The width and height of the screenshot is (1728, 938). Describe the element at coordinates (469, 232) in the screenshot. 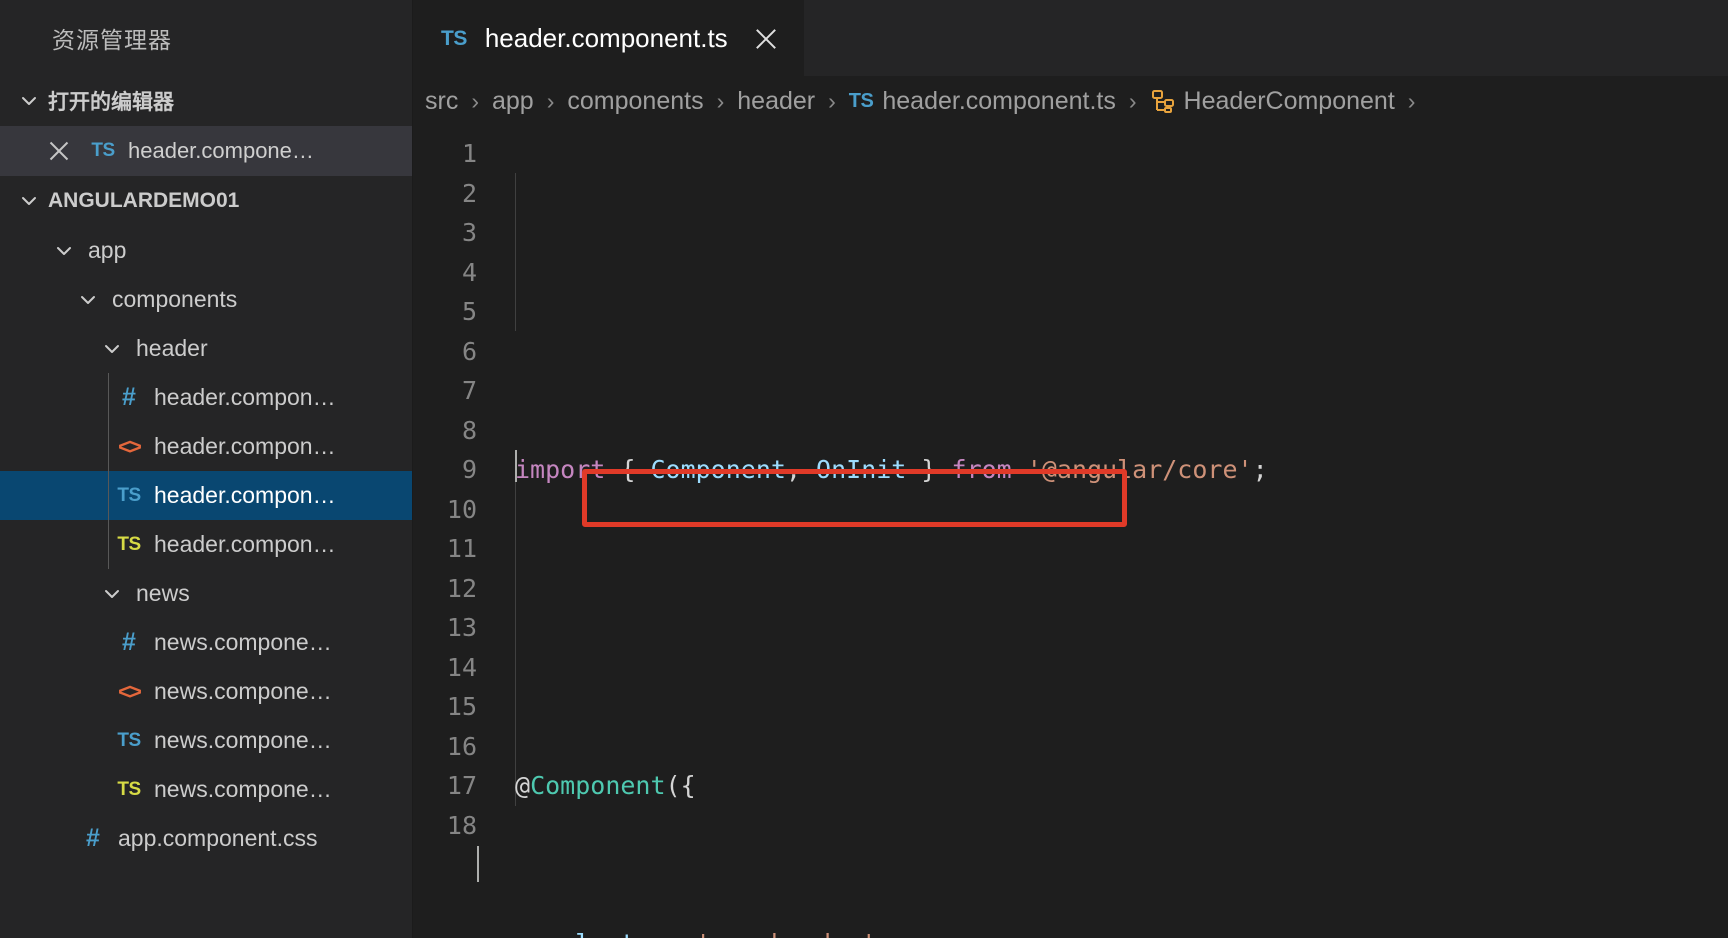

I see `line-number: 3` at that location.